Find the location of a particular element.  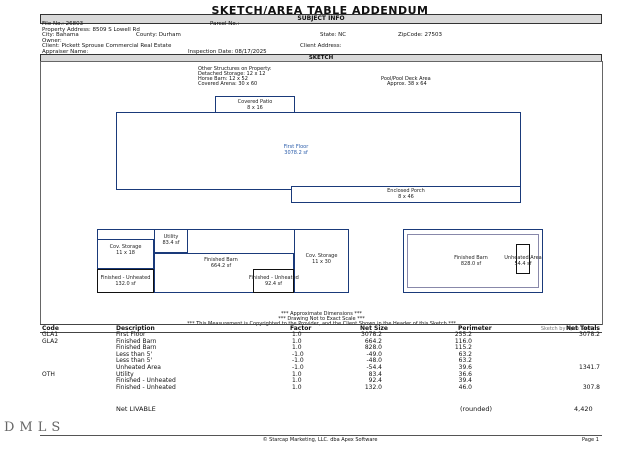

zipcode: ZipCode: 27503 is located at coordinates (420, 35).